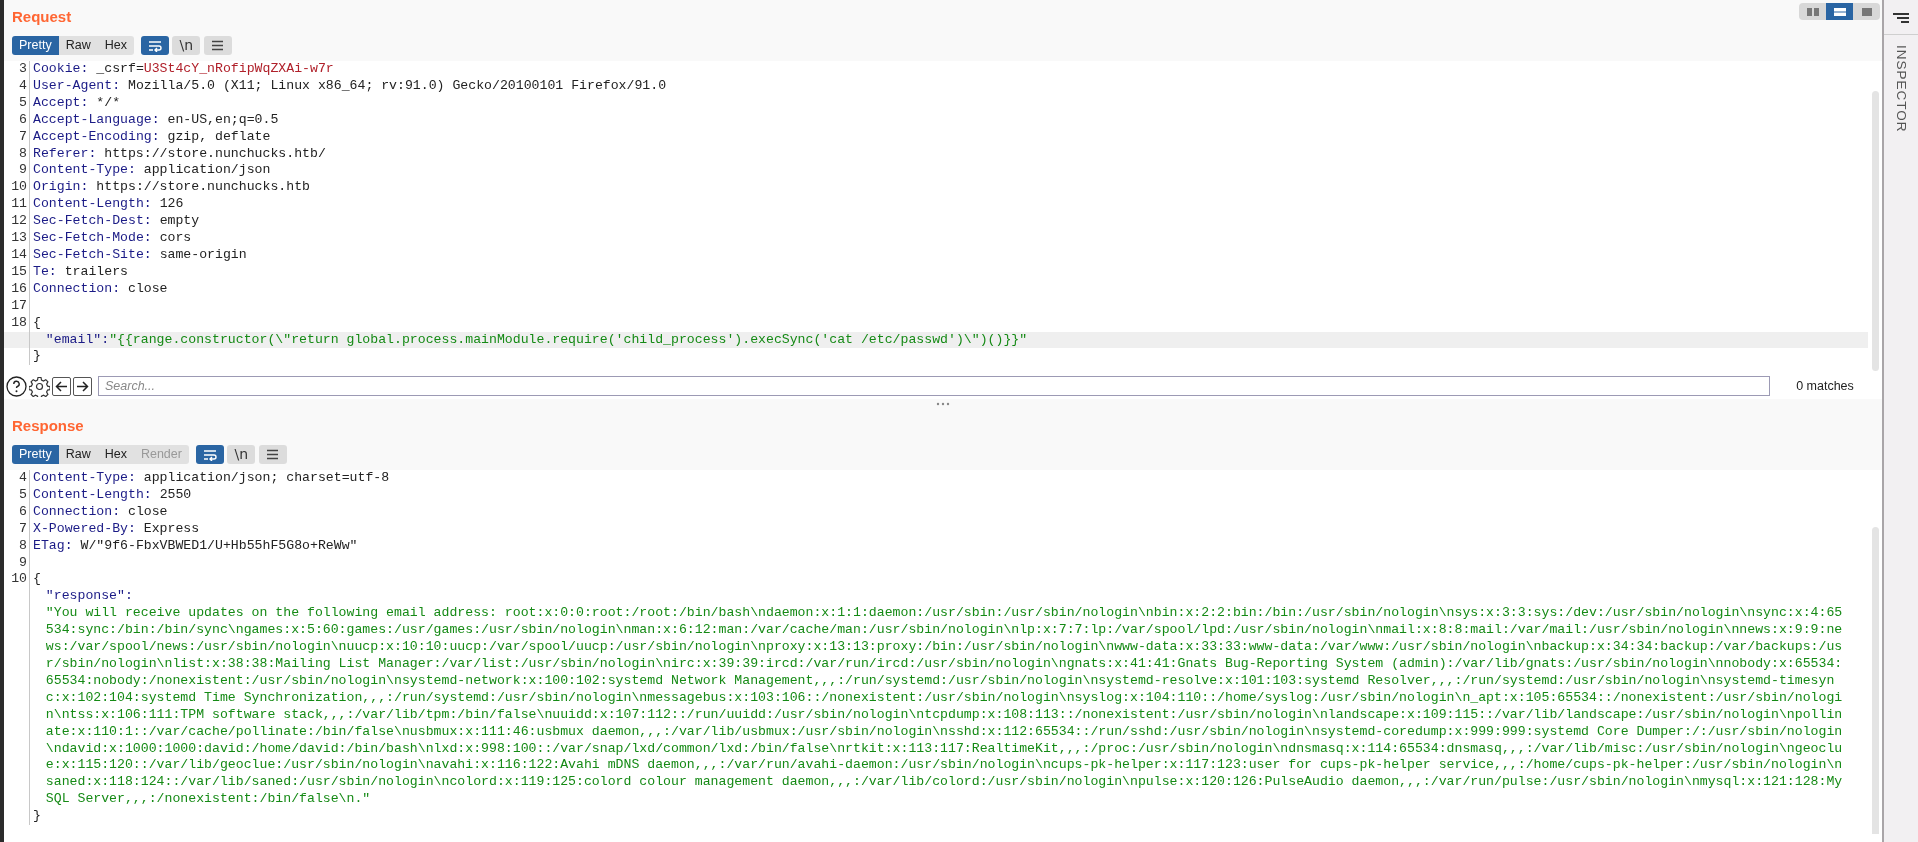 Image resolution: width=1918 pixels, height=842 pixels. I want to click on header-name: ETag:, so click(53, 545).